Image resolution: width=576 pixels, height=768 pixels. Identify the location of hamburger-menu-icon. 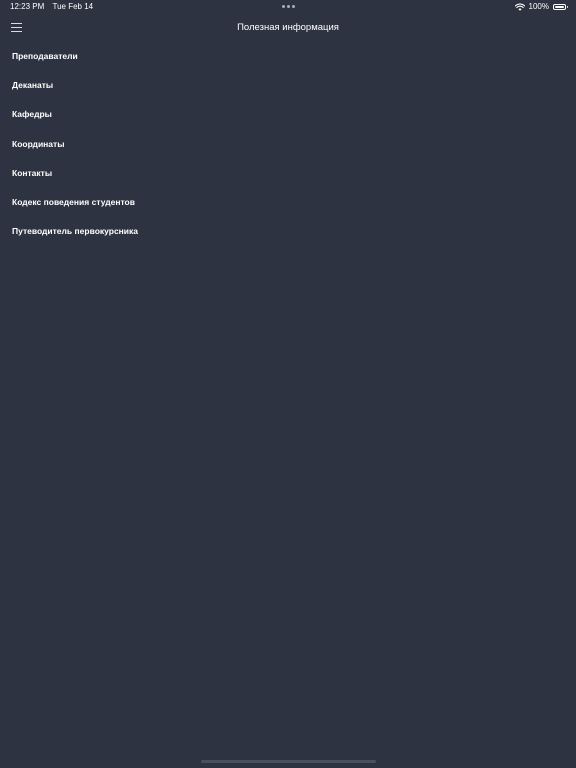
(17, 28).